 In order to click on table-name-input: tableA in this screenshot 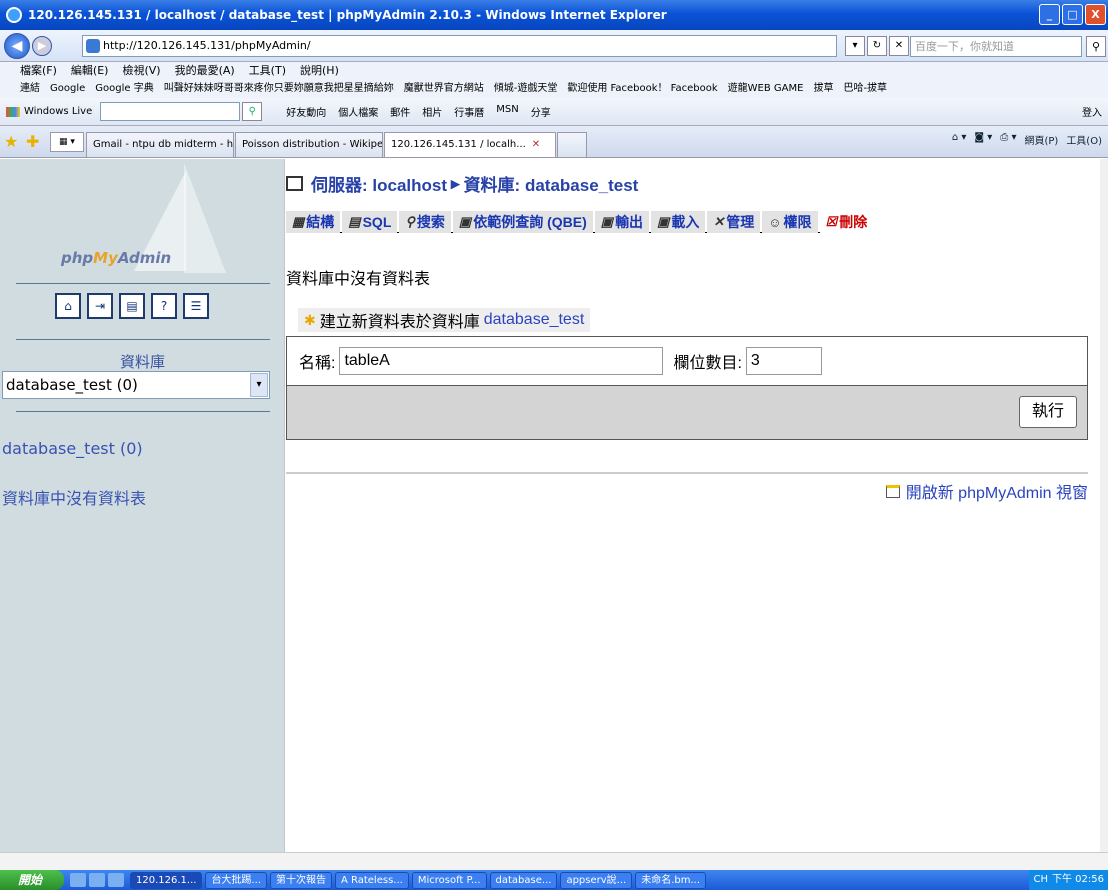, I will do `click(501, 360)`.